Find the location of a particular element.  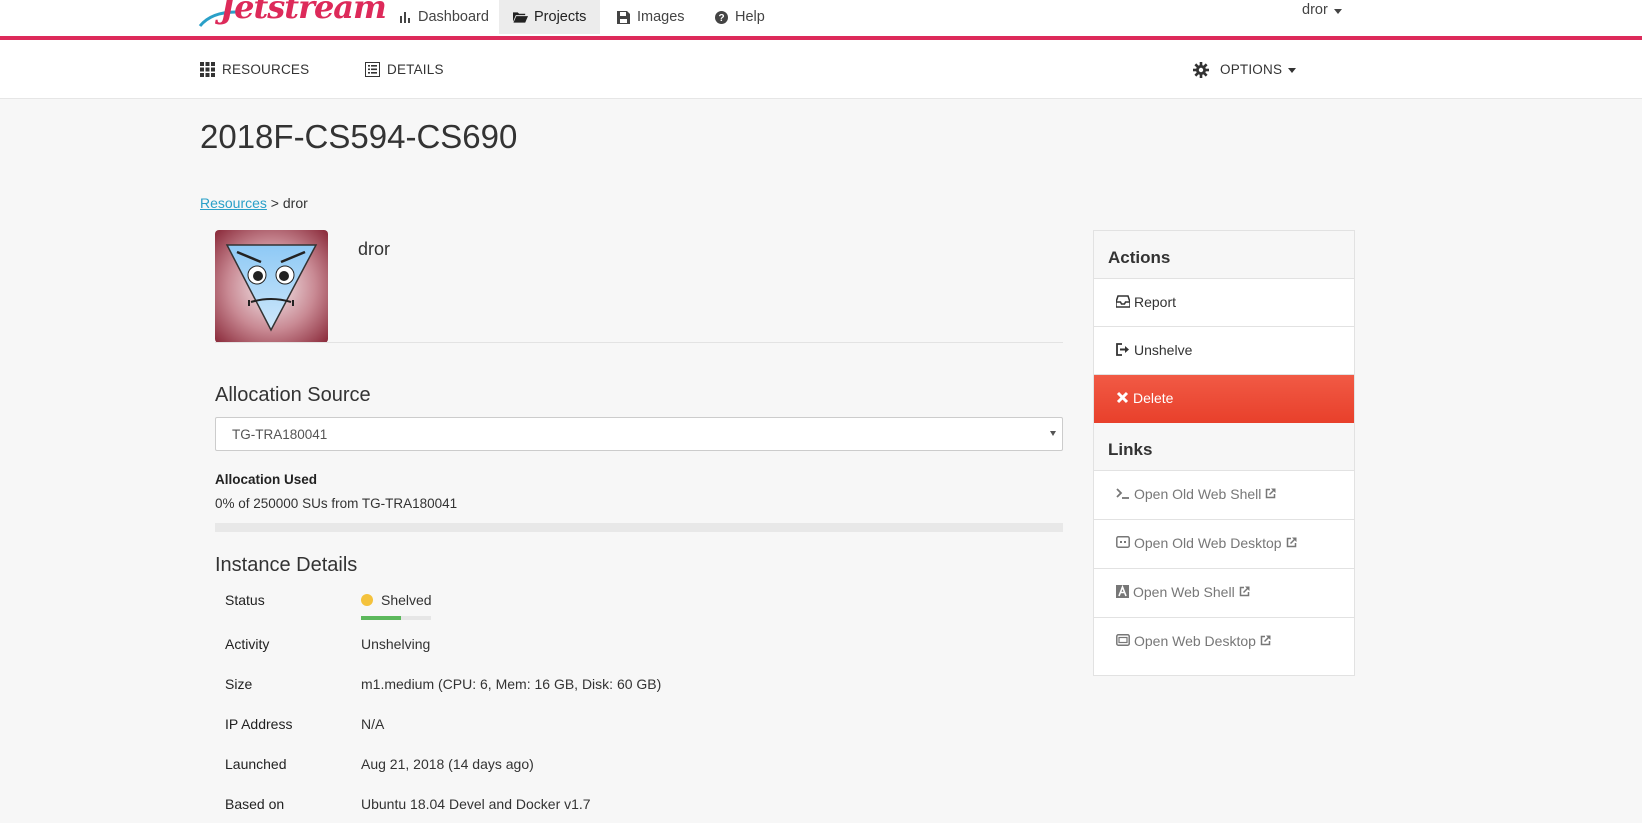

gear-icon is located at coordinates (1201, 69).